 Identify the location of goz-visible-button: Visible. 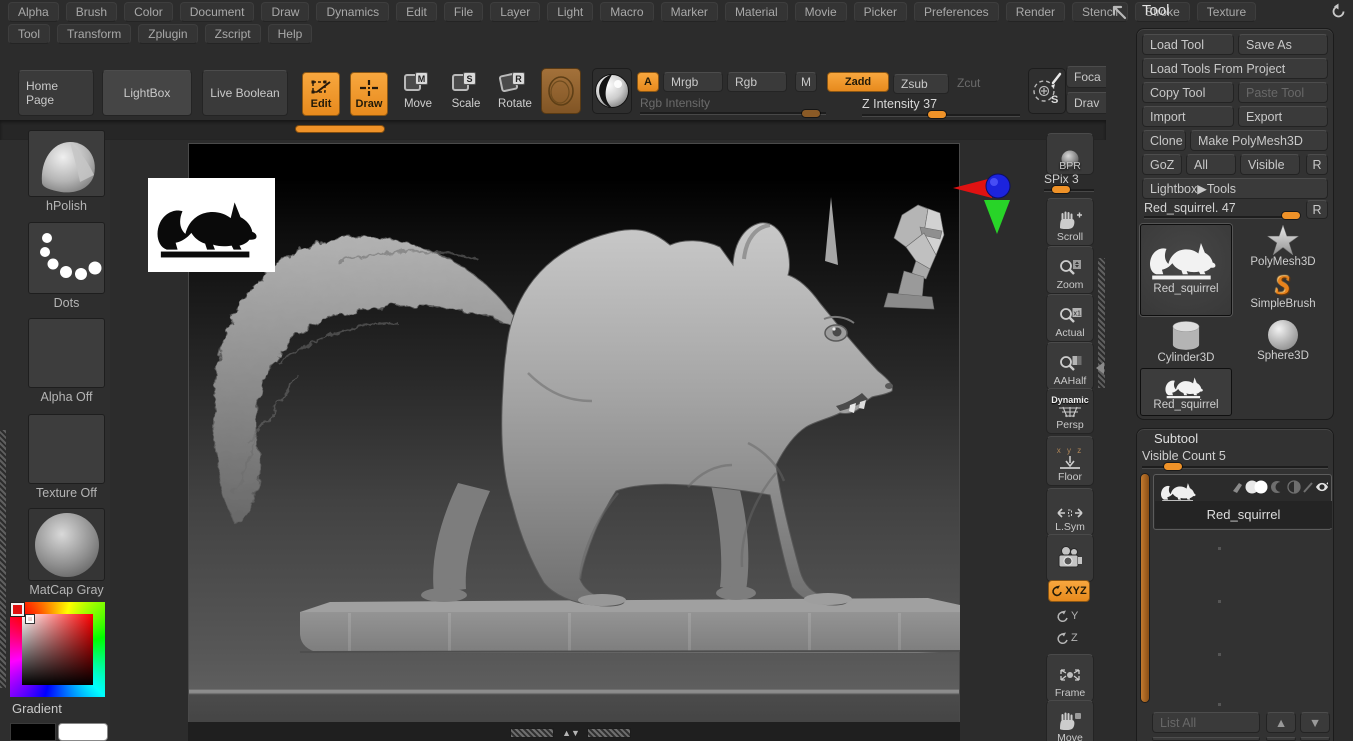
(1270, 164).